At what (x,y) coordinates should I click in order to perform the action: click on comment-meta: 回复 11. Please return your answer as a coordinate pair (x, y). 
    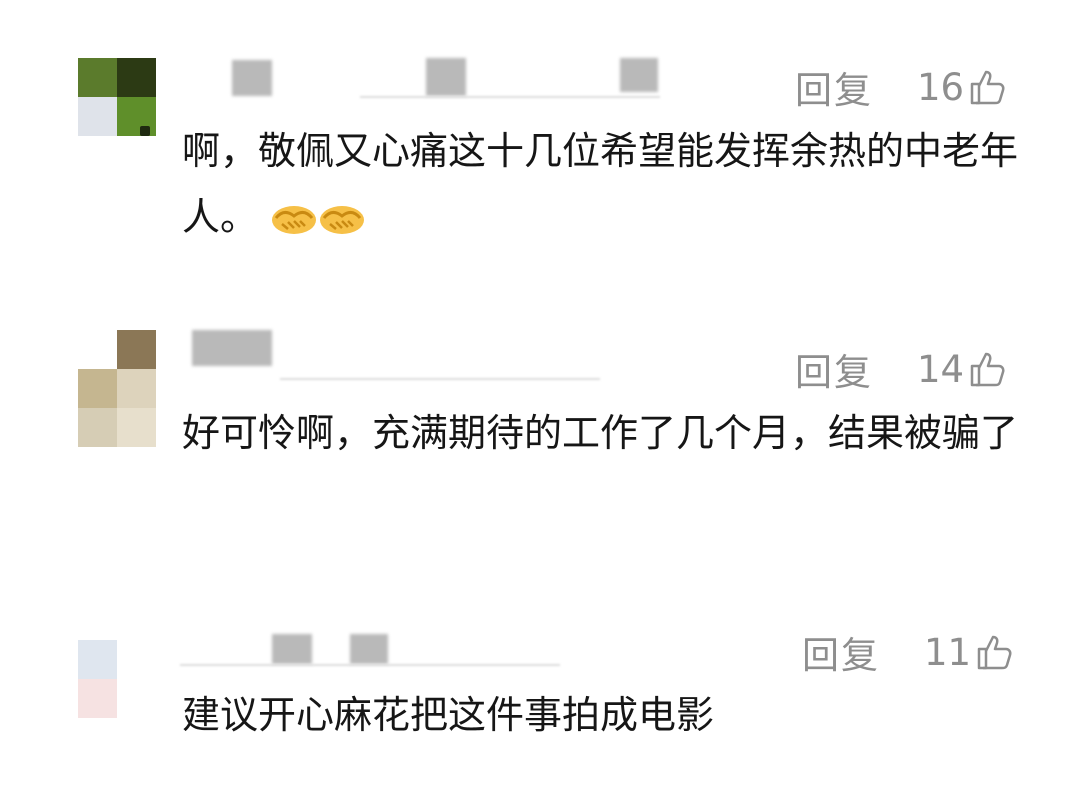
    Looking at the image, I should click on (908, 652).